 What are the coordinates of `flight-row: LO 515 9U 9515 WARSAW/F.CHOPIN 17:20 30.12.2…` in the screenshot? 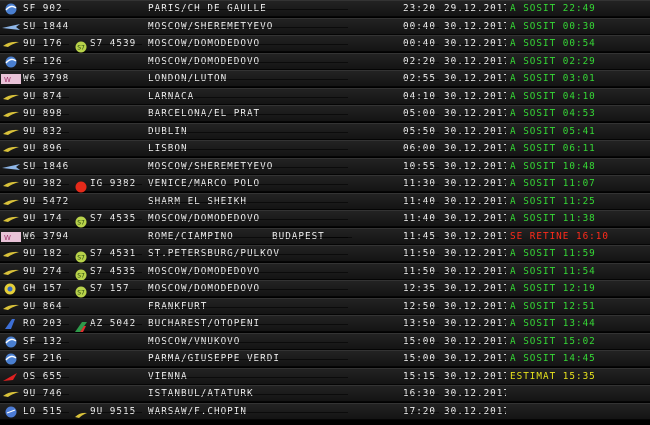 It's located at (325, 411).